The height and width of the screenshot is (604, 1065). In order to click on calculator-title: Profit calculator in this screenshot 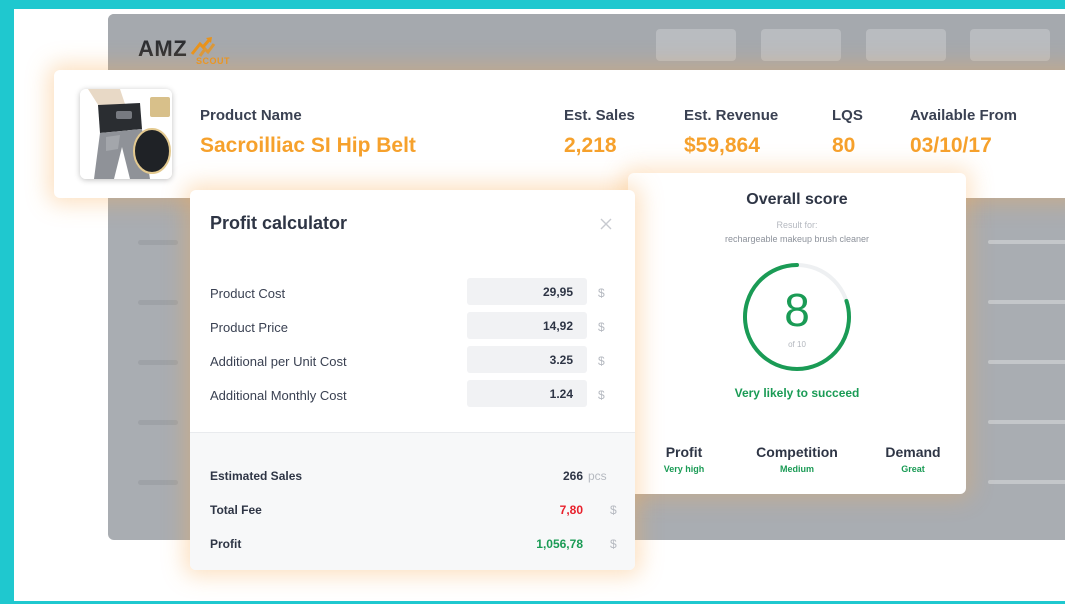, I will do `click(279, 223)`.